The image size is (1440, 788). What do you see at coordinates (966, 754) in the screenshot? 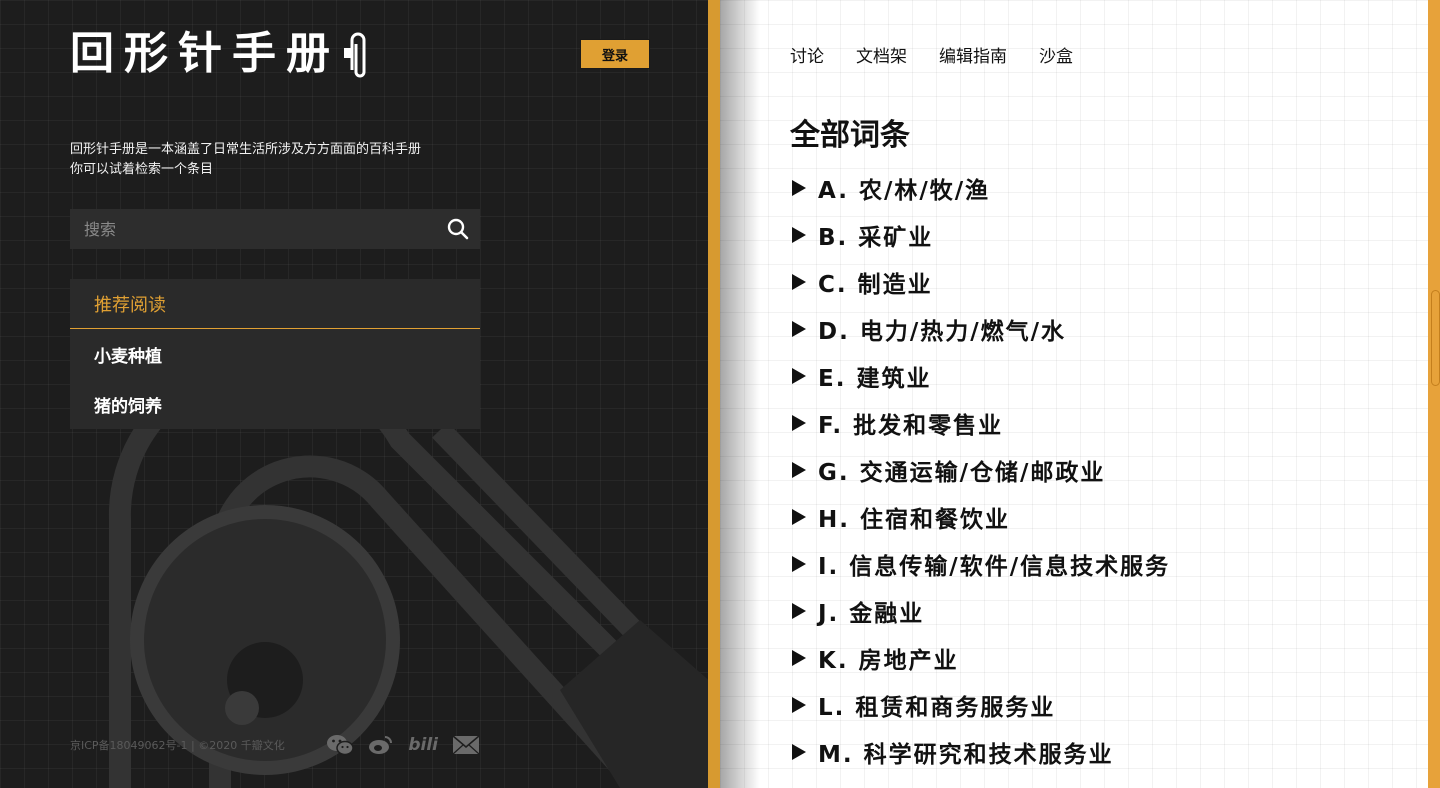
I see `category-label: M. 科学研究和技术服务业` at bounding box center [966, 754].